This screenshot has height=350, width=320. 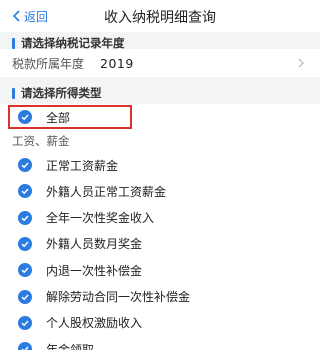 I want to click on highlight-box, so click(x=70, y=117).